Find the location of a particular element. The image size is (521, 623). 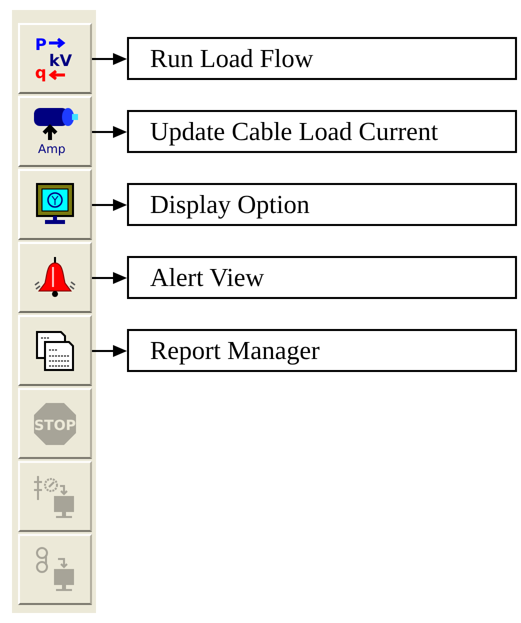

callout-label: Alert View is located at coordinates (322, 277).